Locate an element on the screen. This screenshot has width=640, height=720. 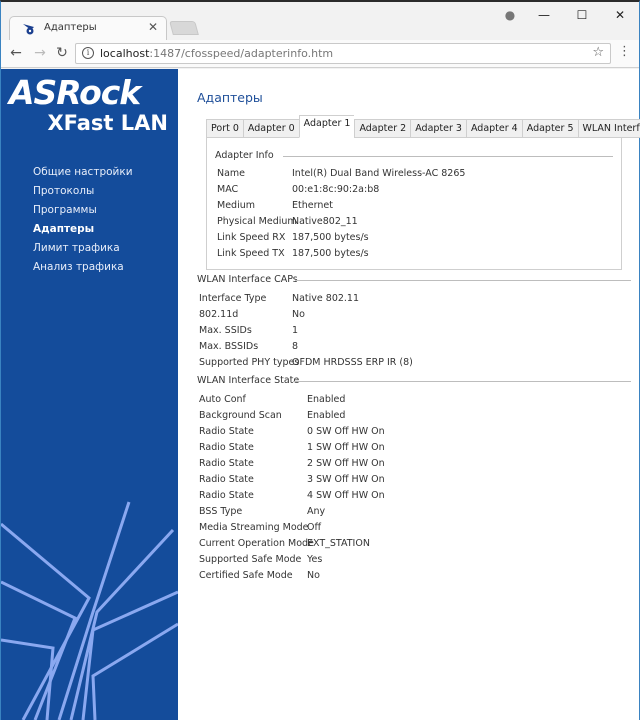
caps-row: Max. SSIDs 1 is located at coordinates (249, 330).